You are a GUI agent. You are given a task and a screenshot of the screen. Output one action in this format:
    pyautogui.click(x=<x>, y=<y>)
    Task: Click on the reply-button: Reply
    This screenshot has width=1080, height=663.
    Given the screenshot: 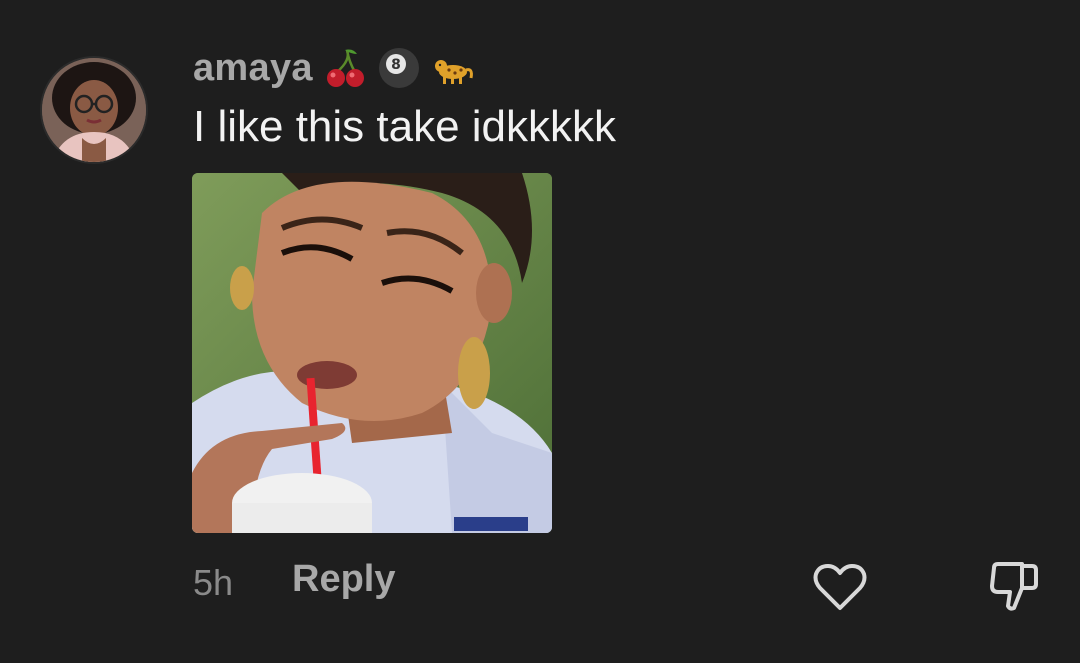 What is the action you would take?
    pyautogui.click(x=343, y=579)
    